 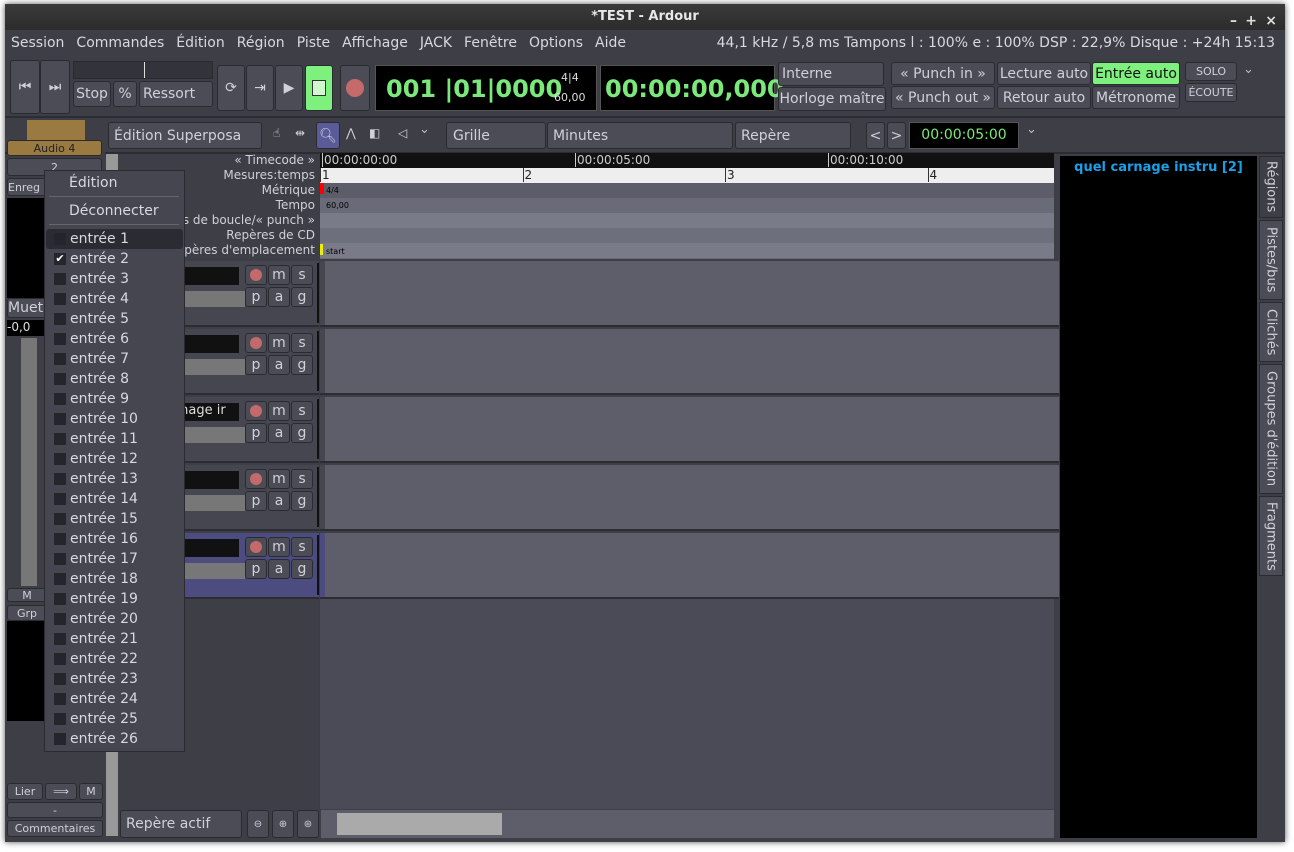 I want to click on zoom-focus-select: Repère actif, so click(x=181, y=824).